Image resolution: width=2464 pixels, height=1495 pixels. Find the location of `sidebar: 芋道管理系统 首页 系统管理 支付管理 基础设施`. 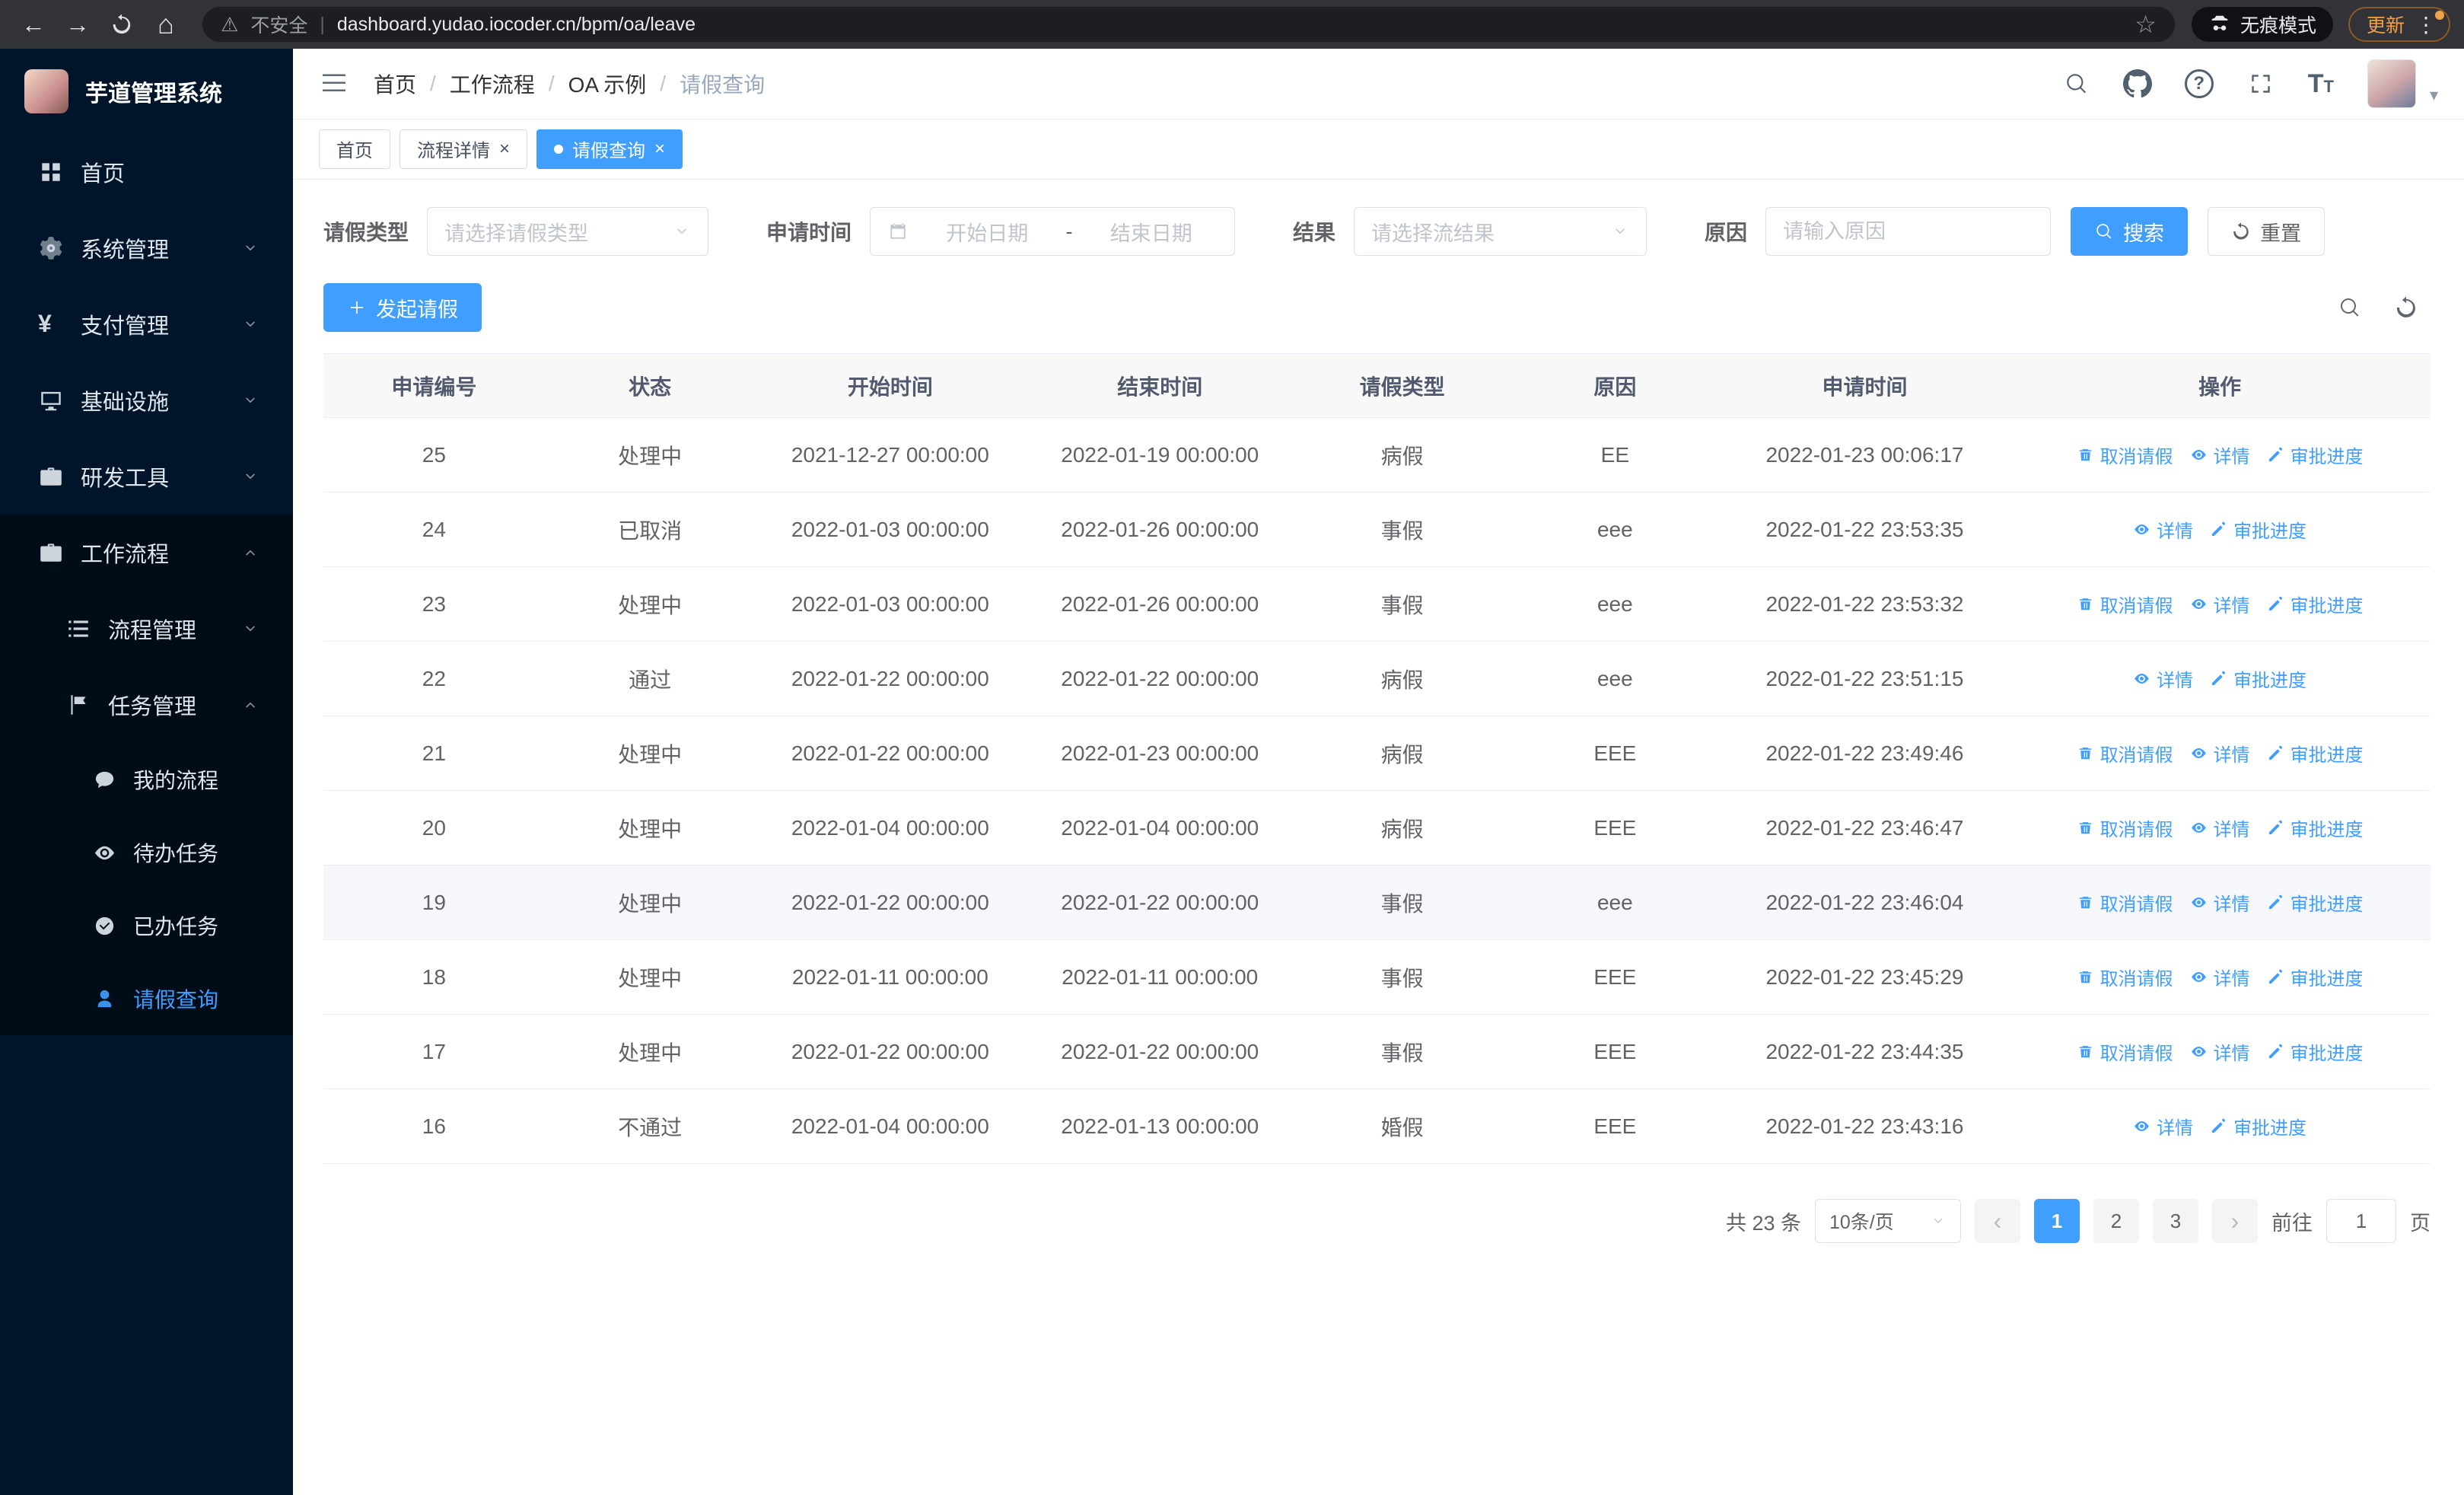

sidebar: 芋道管理系统 首页 系统管理 支付管理 基础设施 is located at coordinates (146, 772).